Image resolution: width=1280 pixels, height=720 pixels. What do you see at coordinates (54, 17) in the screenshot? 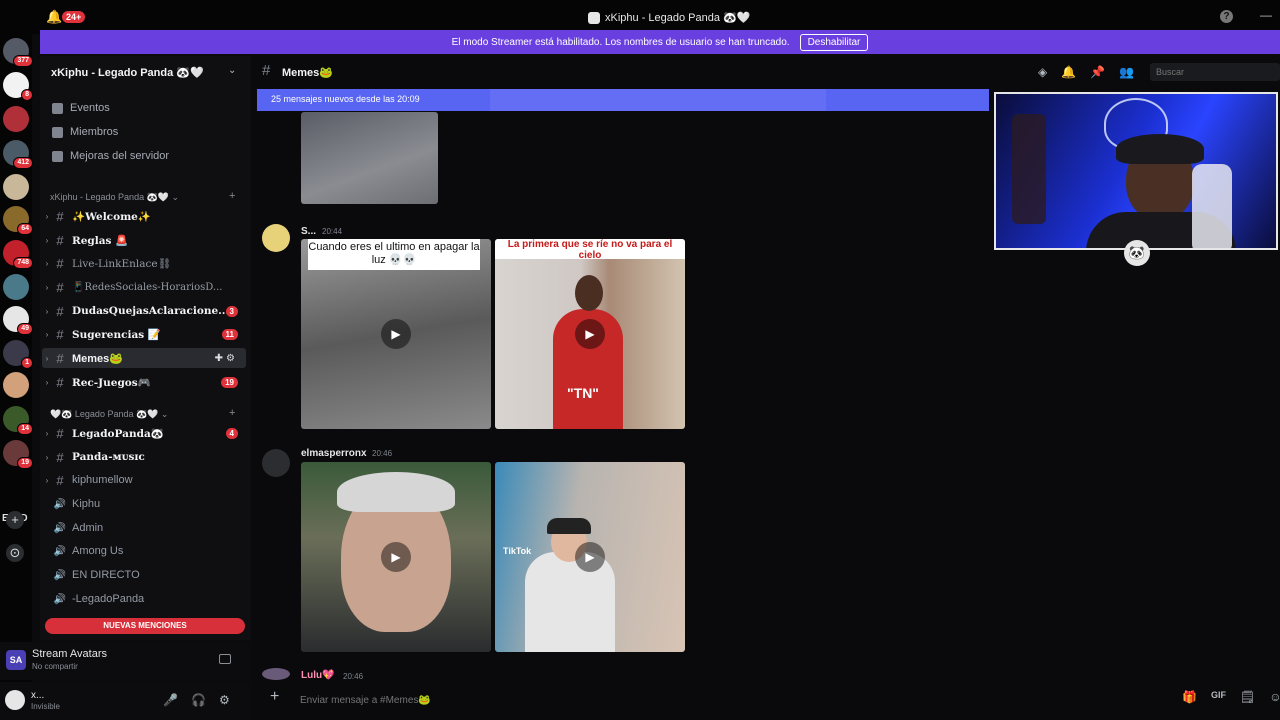
I see `notification-bell-icon: 🔔` at bounding box center [54, 17].